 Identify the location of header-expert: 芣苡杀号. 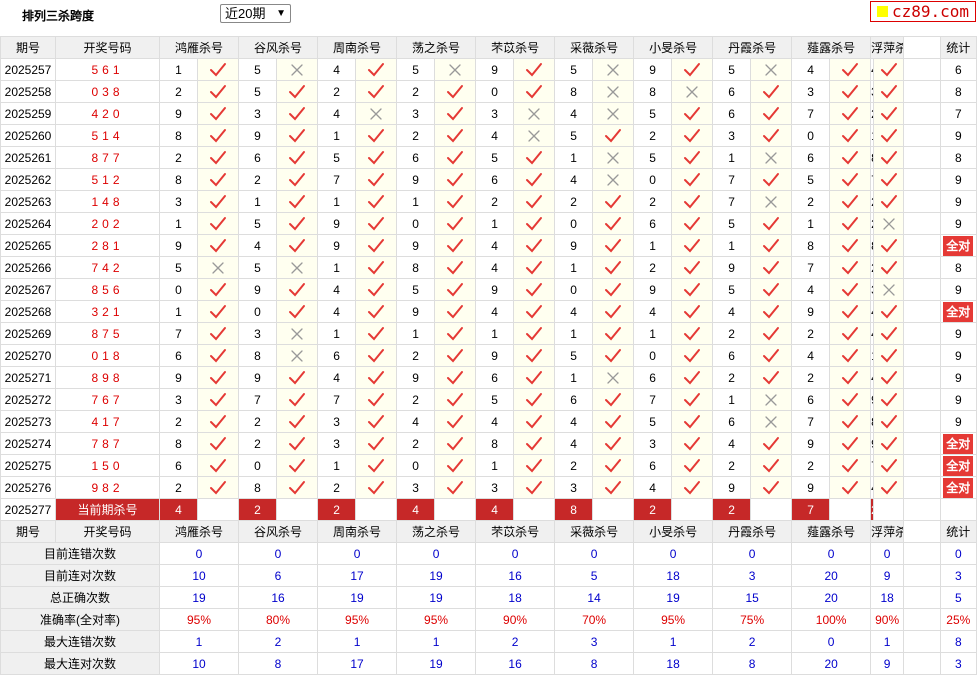
(515, 47).